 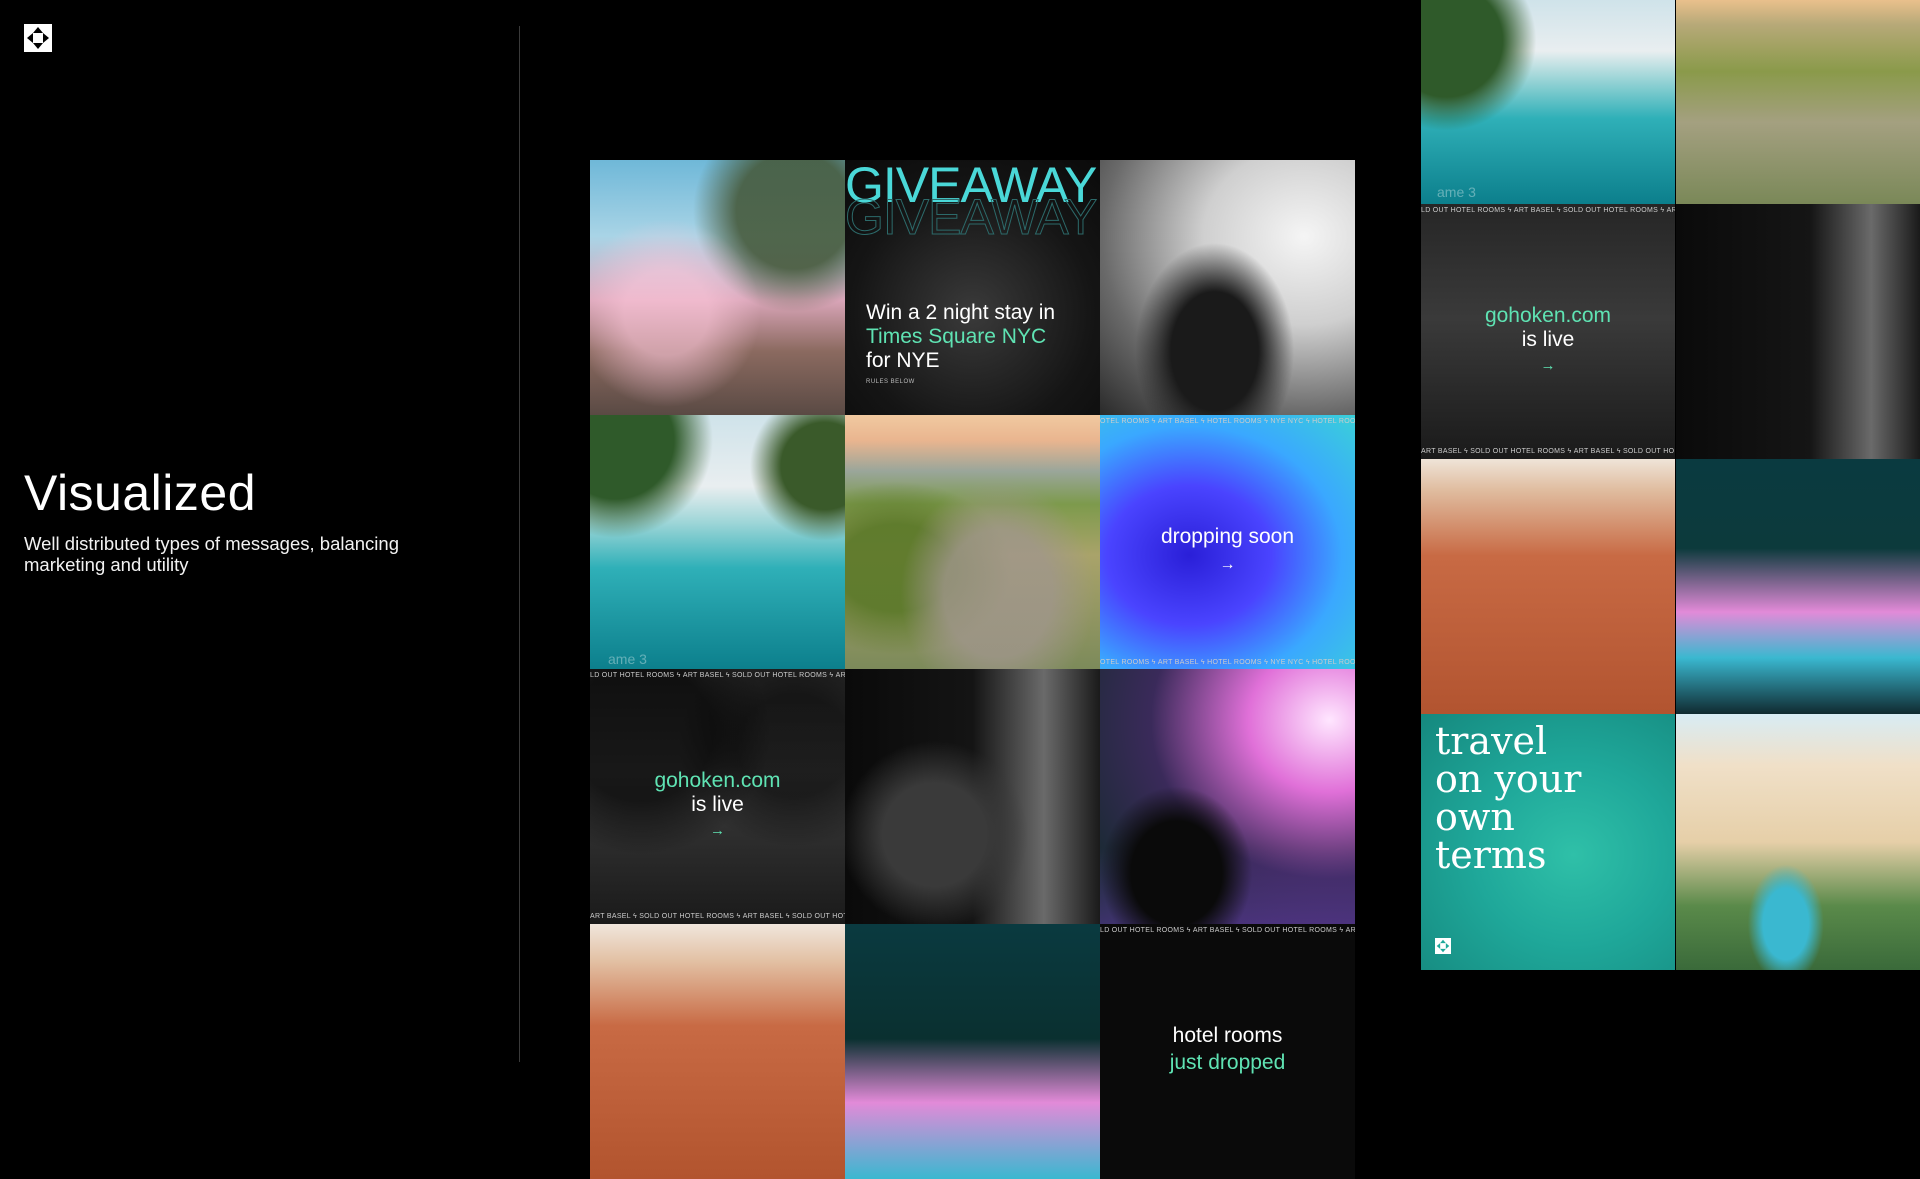 I want to click on giveaway-line3: for NYE, so click(x=903, y=360).